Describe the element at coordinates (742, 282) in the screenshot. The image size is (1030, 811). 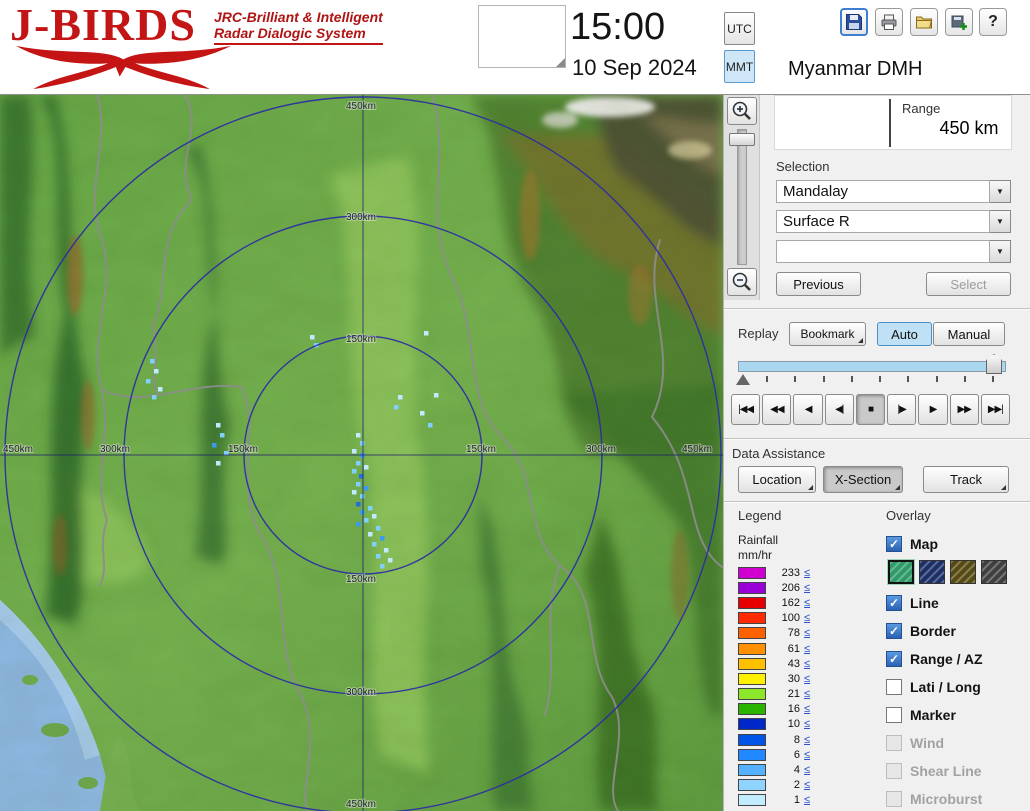
I see `zoom-out-button` at that location.